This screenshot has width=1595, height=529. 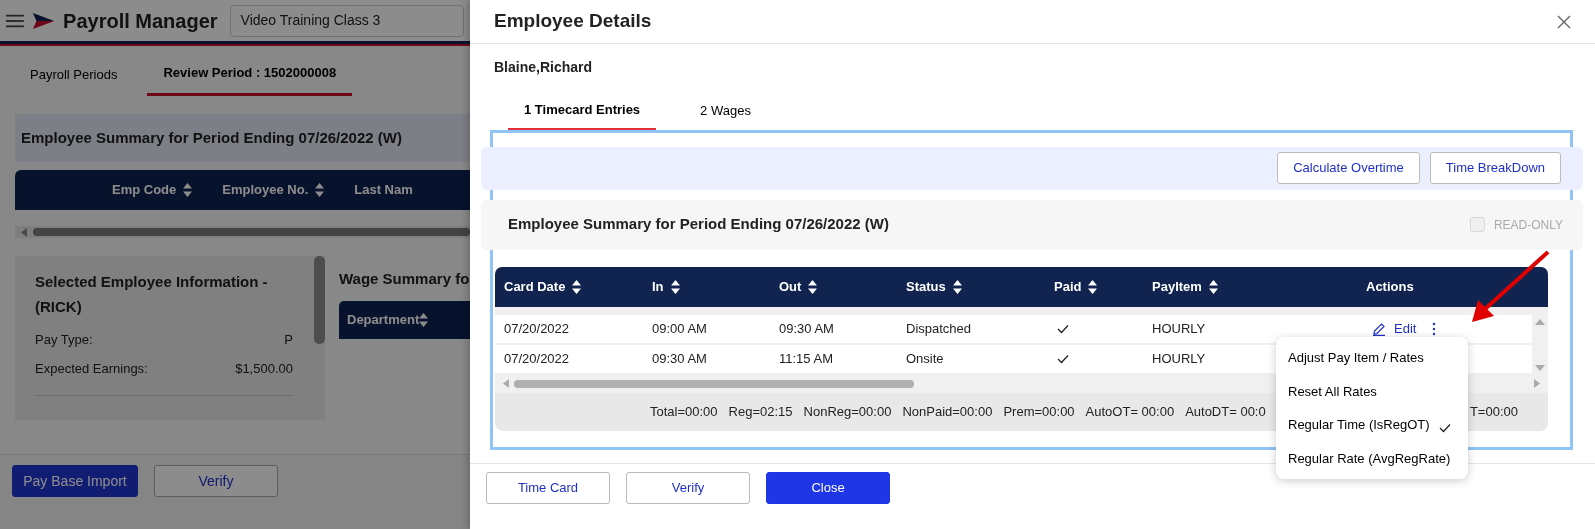 What do you see at coordinates (658, 286) in the screenshot?
I see `column-header: In` at bounding box center [658, 286].